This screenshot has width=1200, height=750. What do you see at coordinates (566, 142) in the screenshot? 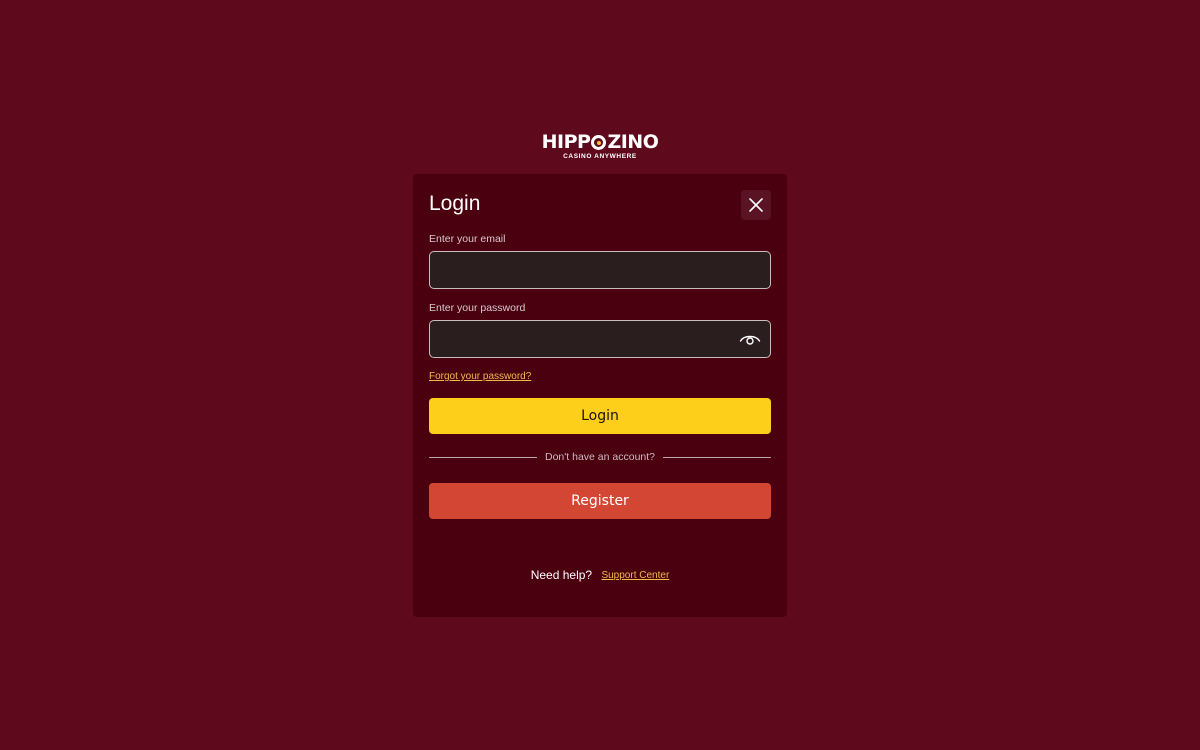
I see `logo-text-left: HIPP` at bounding box center [566, 142].